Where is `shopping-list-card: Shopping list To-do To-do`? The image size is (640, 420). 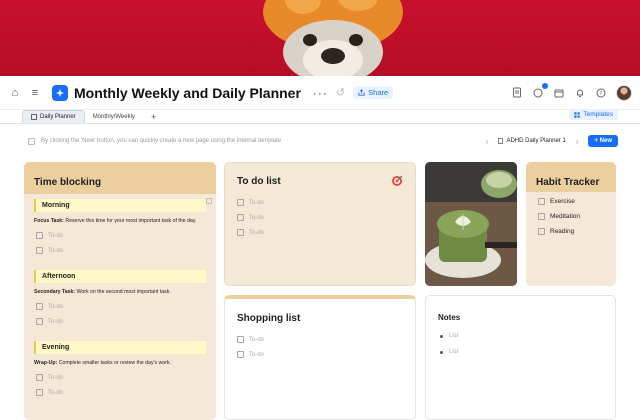
shopping-list-card: Shopping list To-do To-do is located at coordinates (320, 357).